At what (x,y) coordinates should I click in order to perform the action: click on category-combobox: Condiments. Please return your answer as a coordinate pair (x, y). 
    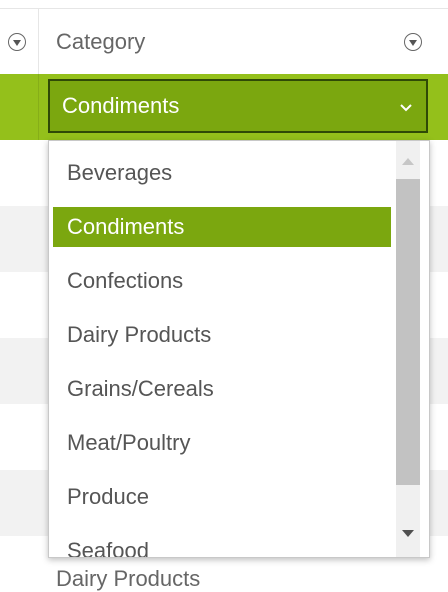
    Looking at the image, I should click on (238, 106).